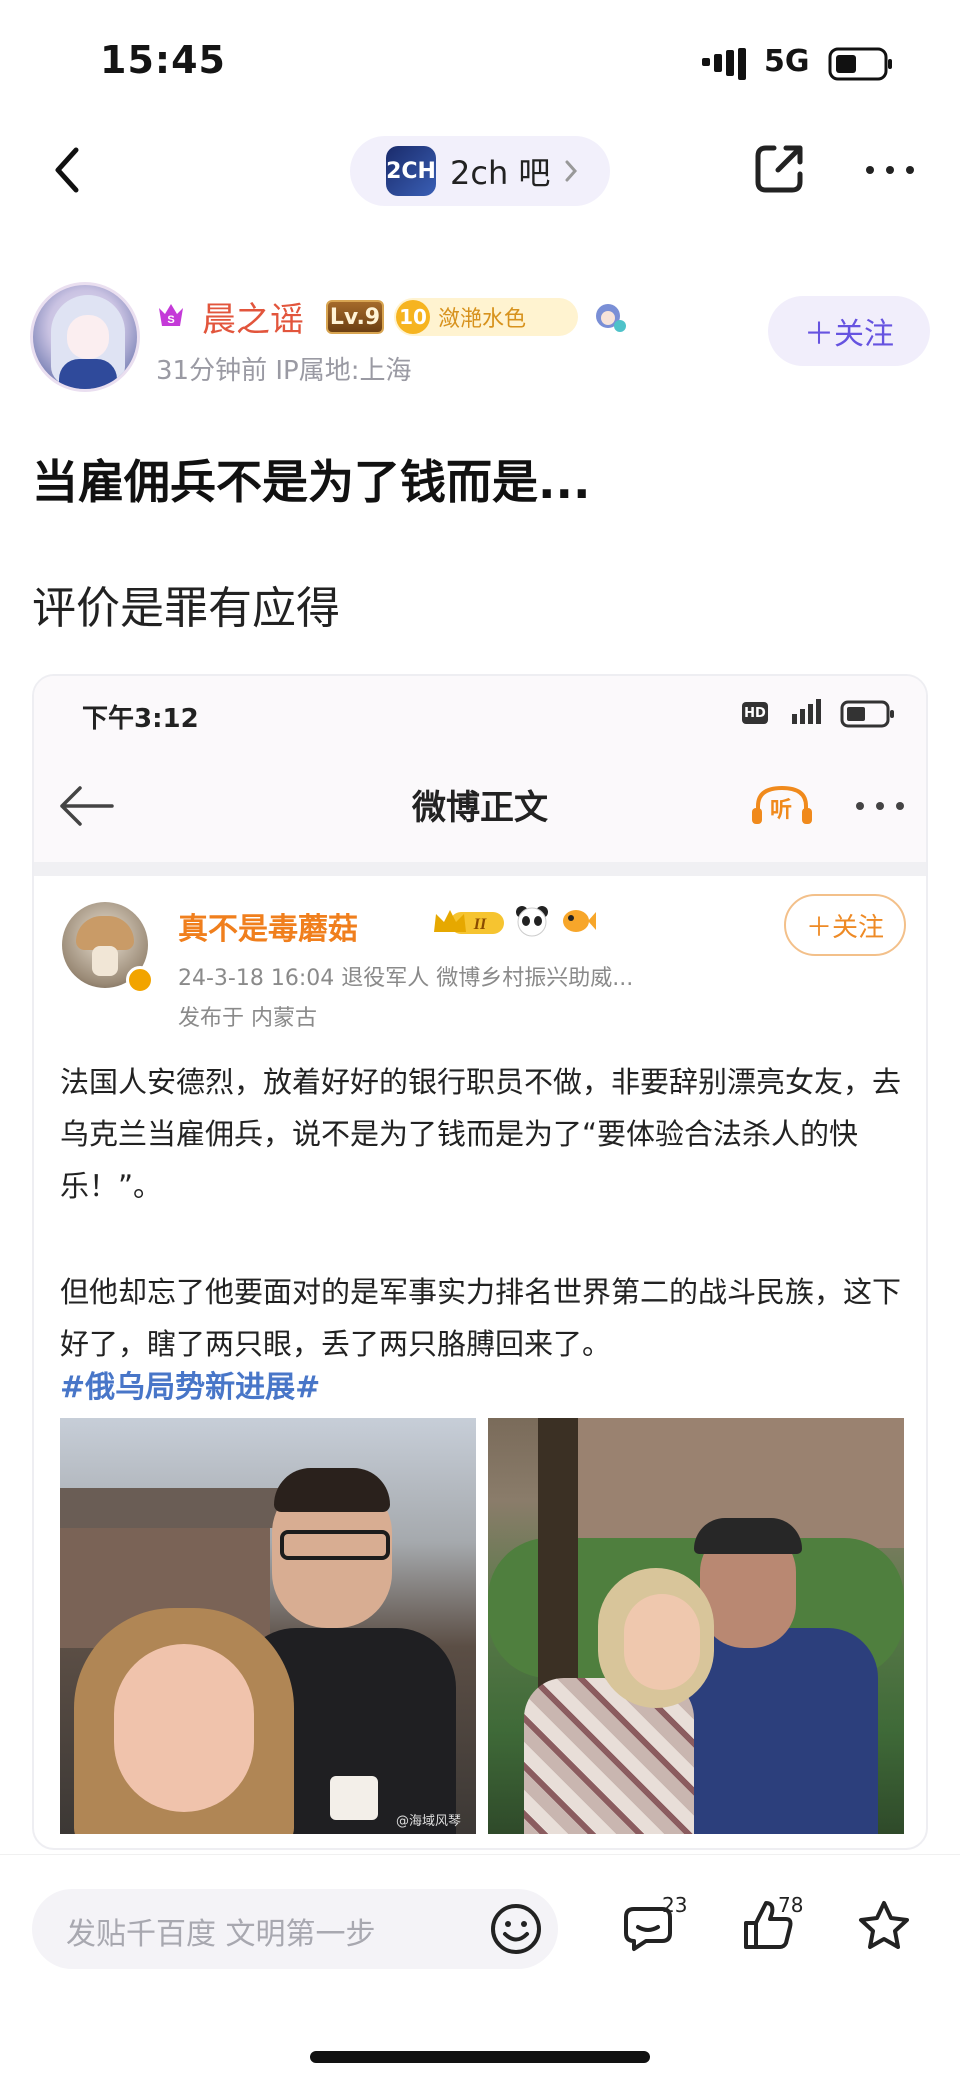 The image size is (960, 2078). I want to click on forum-entry-button: 2CH 2ch 吧, so click(480, 171).